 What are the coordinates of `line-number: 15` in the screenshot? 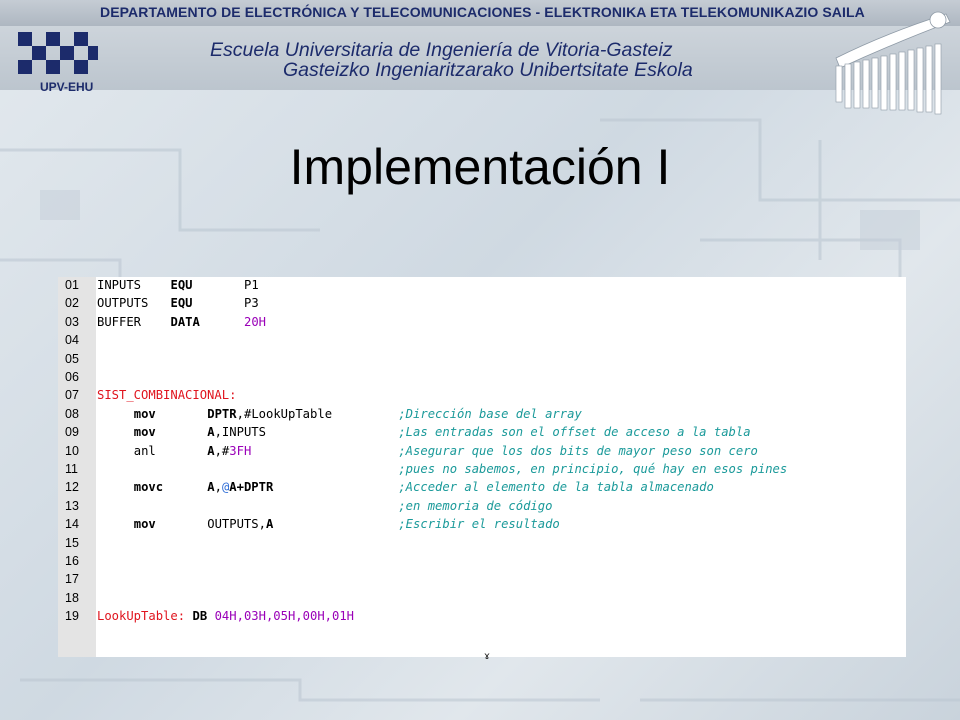 It's located at (72, 542).